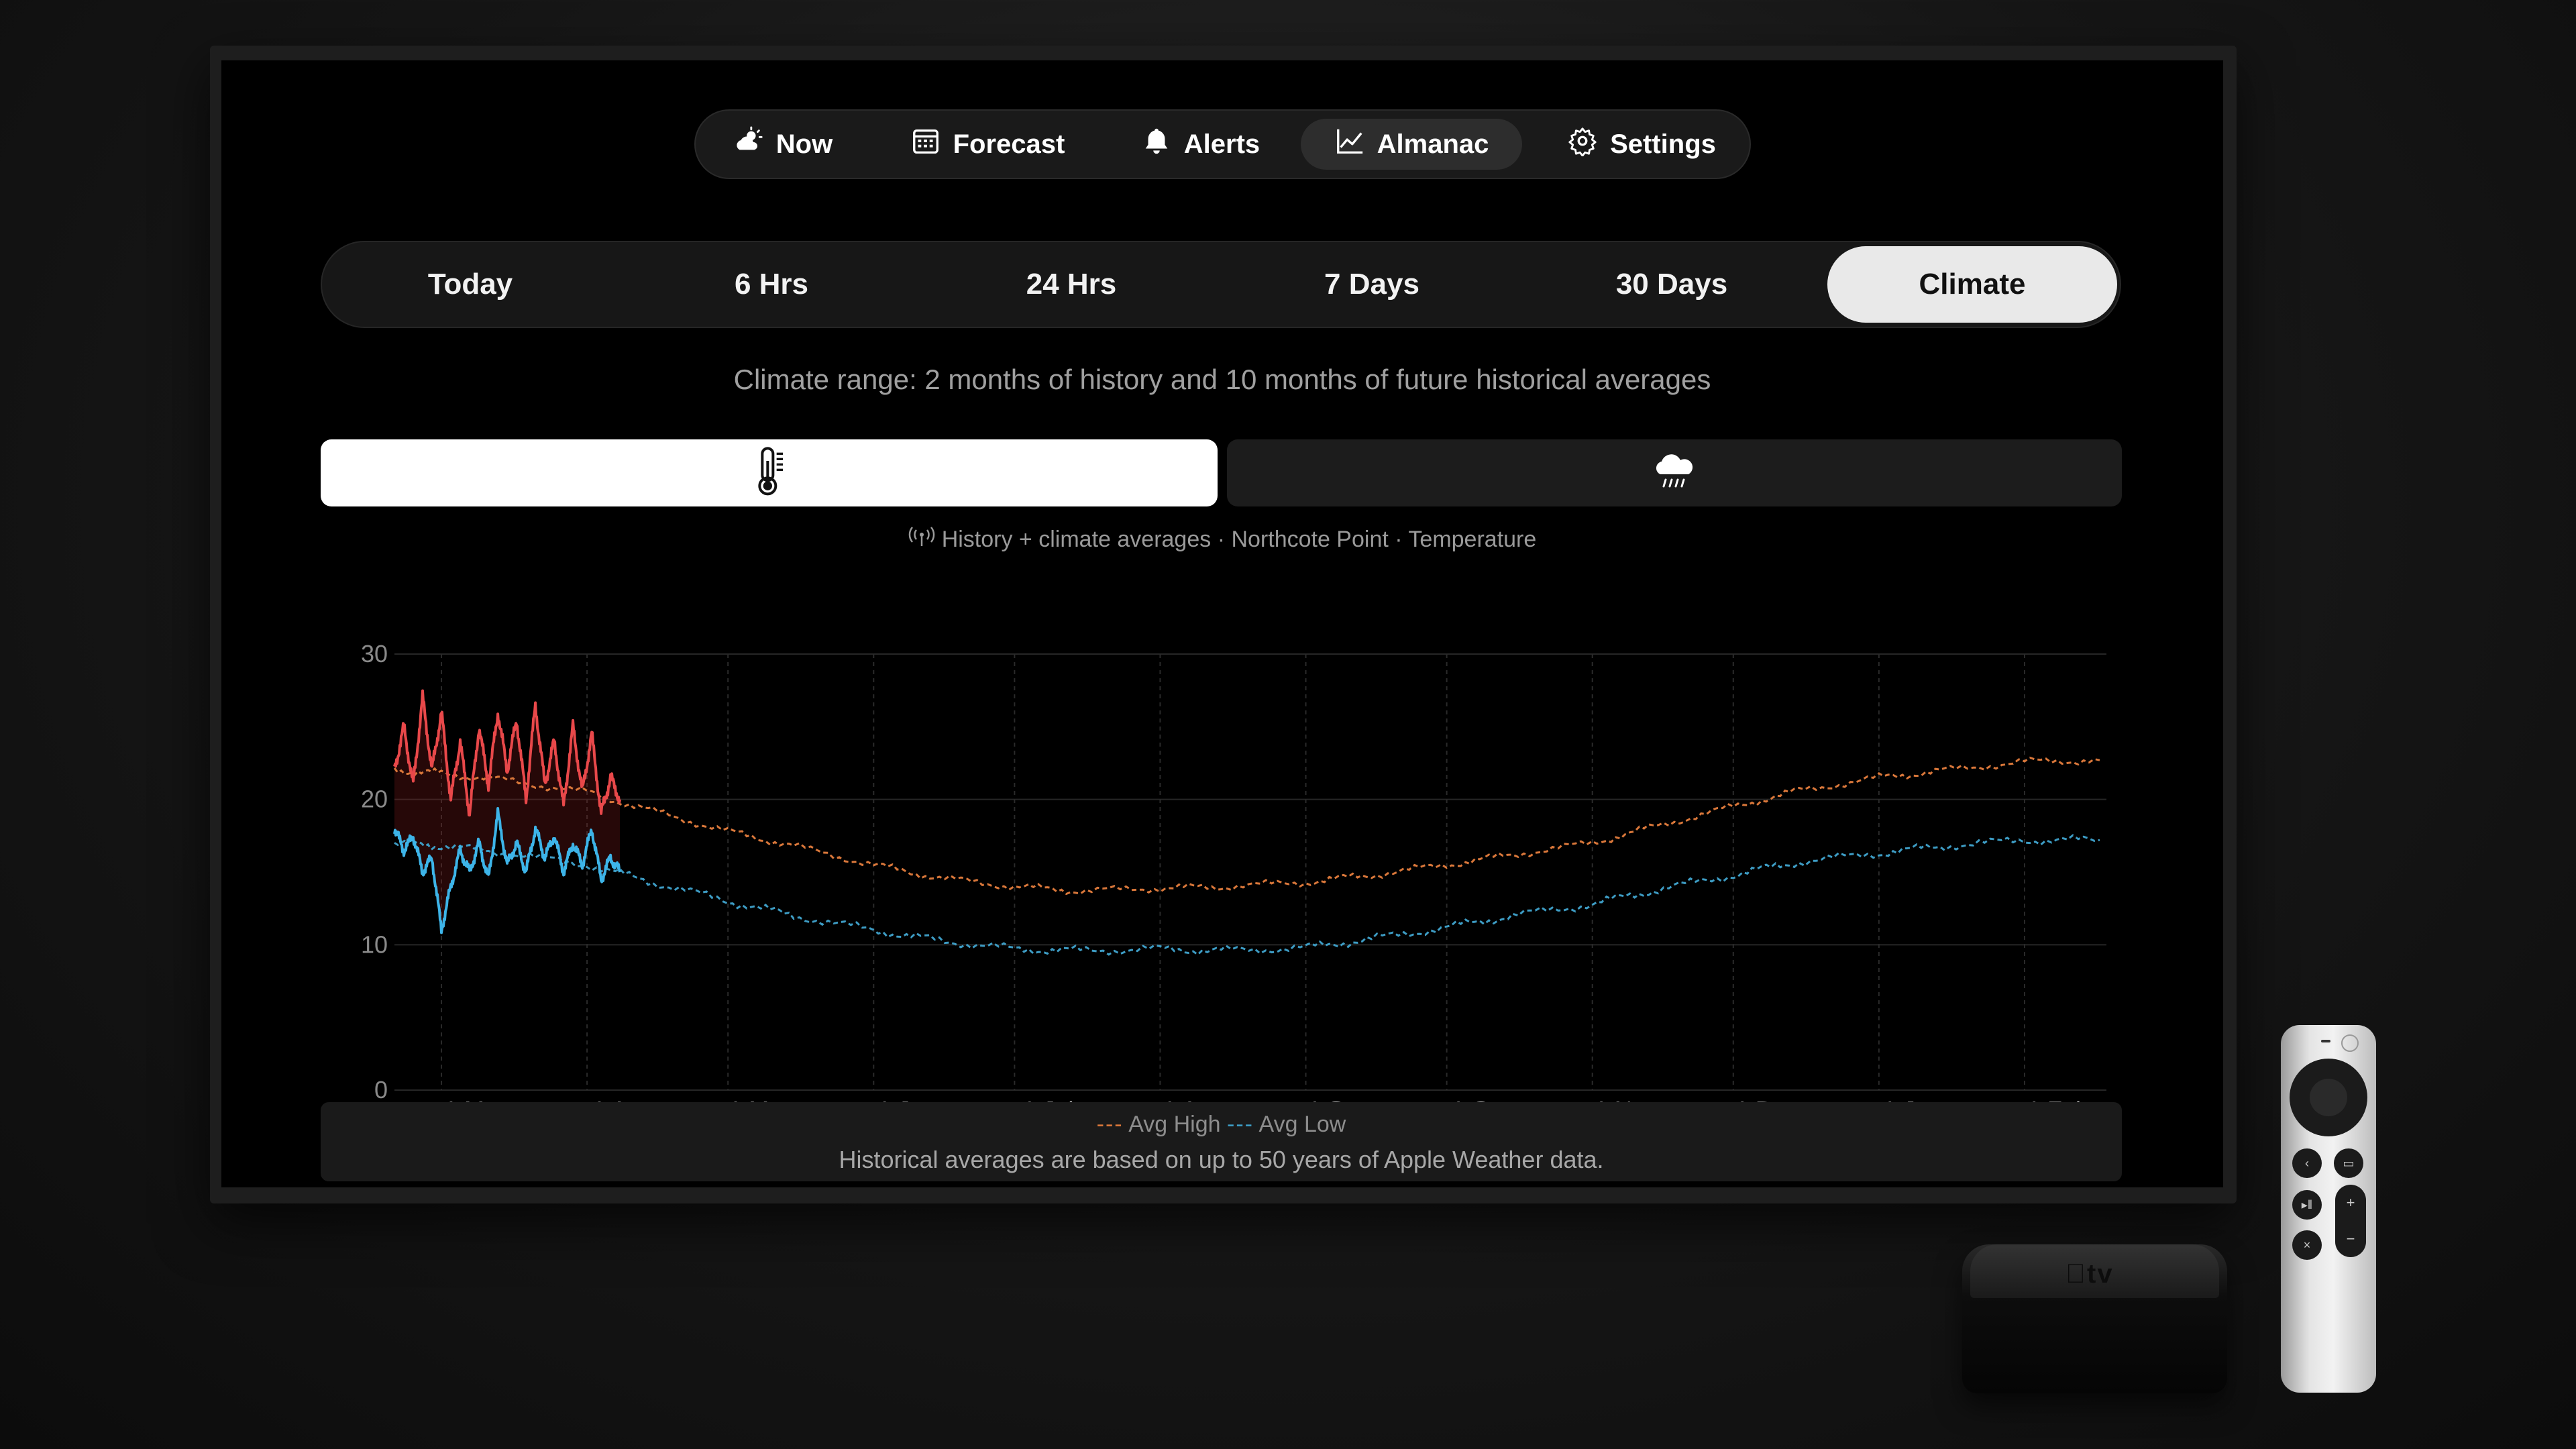 Image resolution: width=2576 pixels, height=1449 pixels. I want to click on nav-forecast-label: Forecast, so click(1009, 144).